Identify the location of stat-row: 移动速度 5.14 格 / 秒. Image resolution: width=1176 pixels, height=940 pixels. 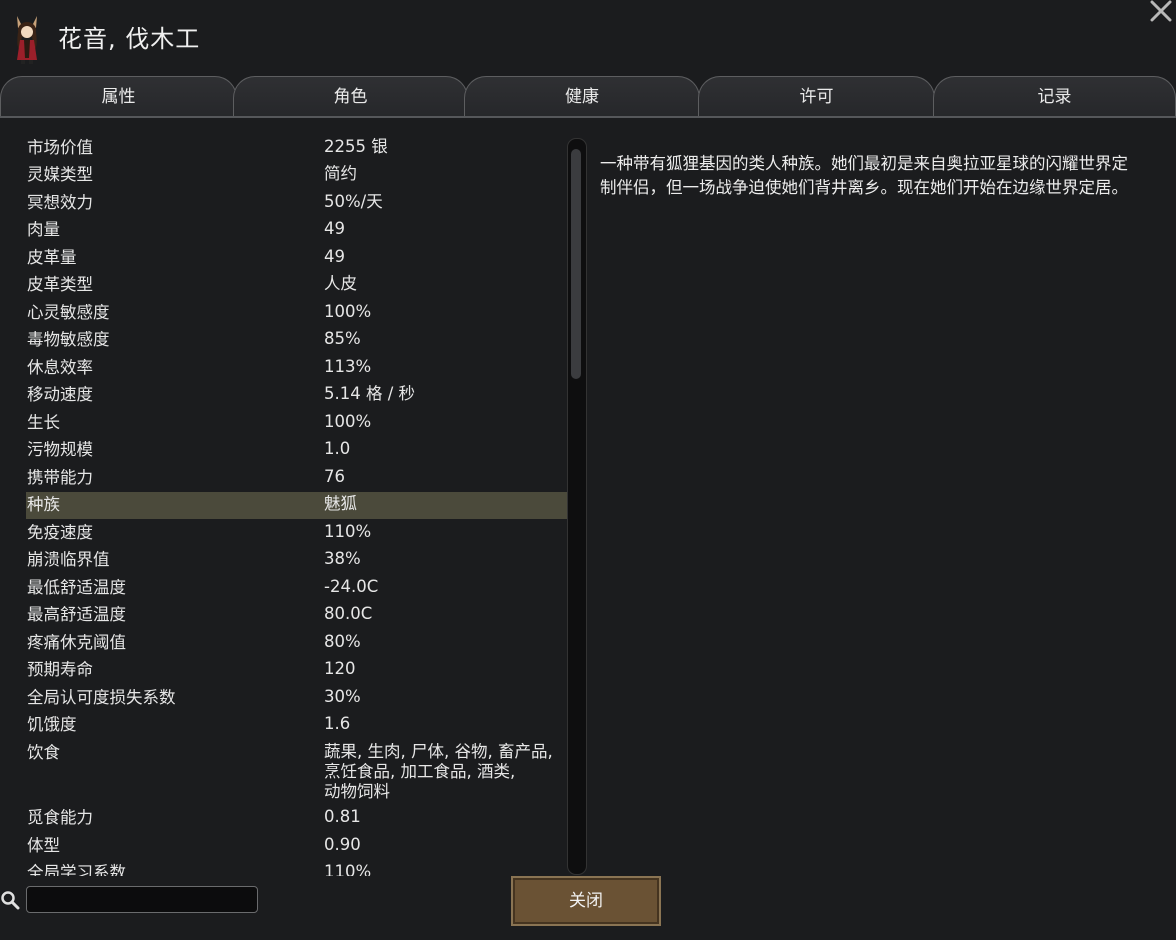
(296, 396).